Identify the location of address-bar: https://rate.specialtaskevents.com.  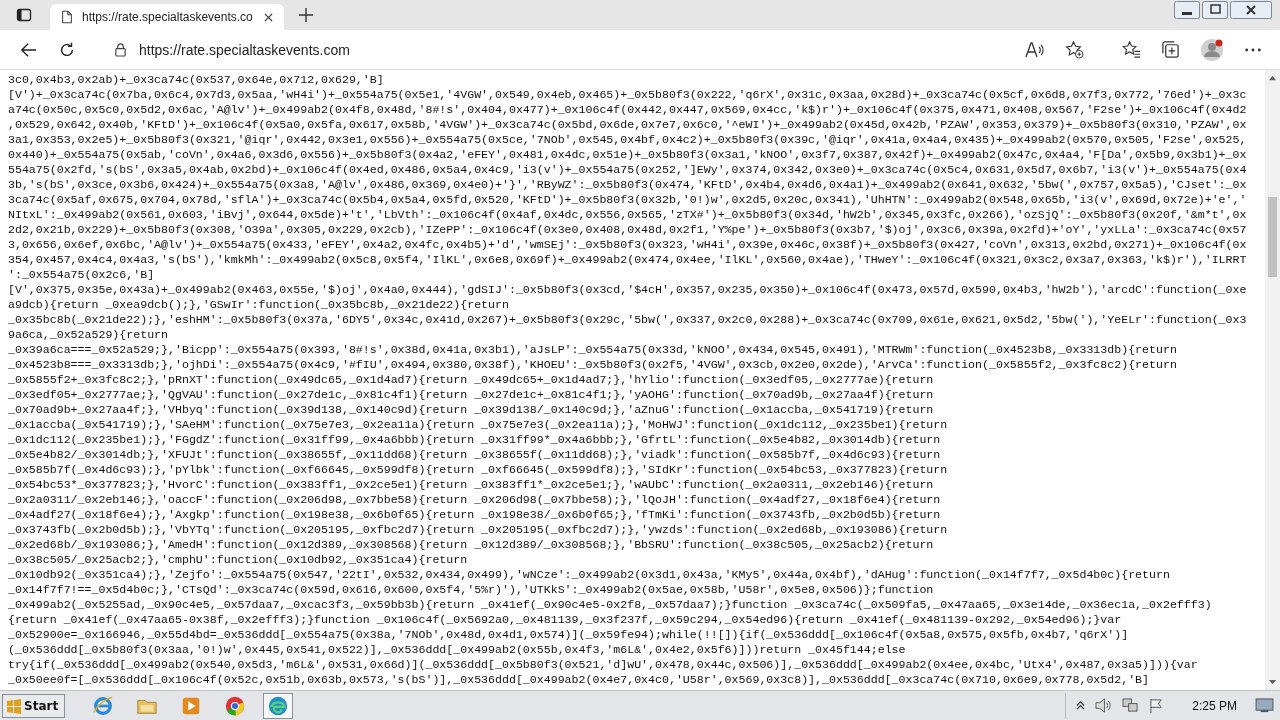
(599, 49).